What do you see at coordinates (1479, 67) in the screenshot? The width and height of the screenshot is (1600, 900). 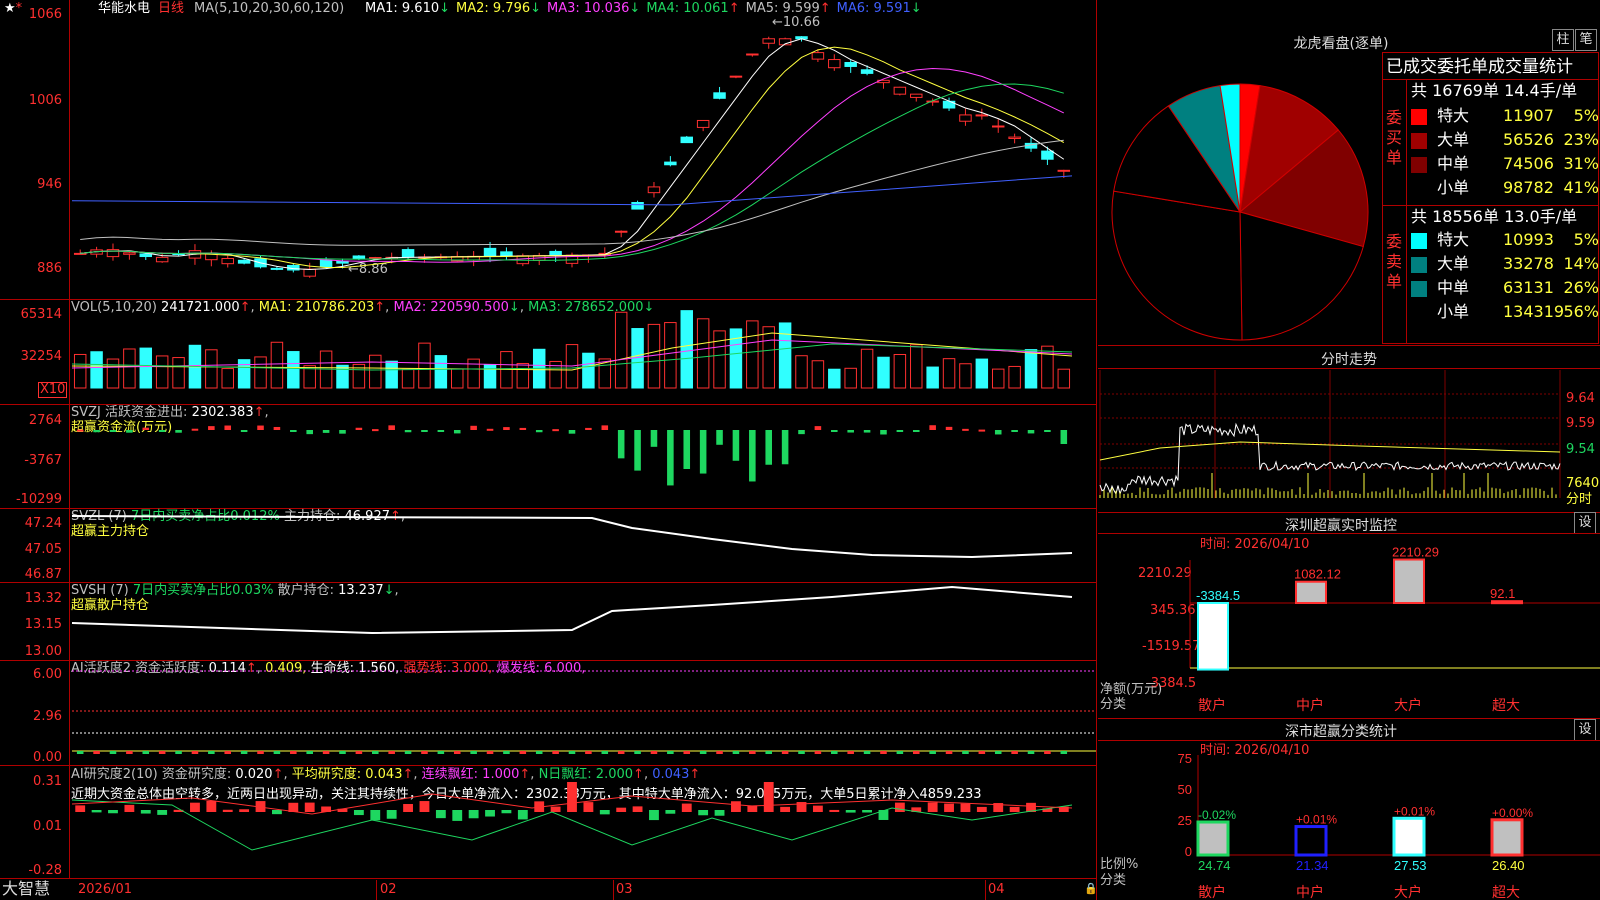 I see `lhb-header: 已成交委托单成交量统计` at bounding box center [1479, 67].